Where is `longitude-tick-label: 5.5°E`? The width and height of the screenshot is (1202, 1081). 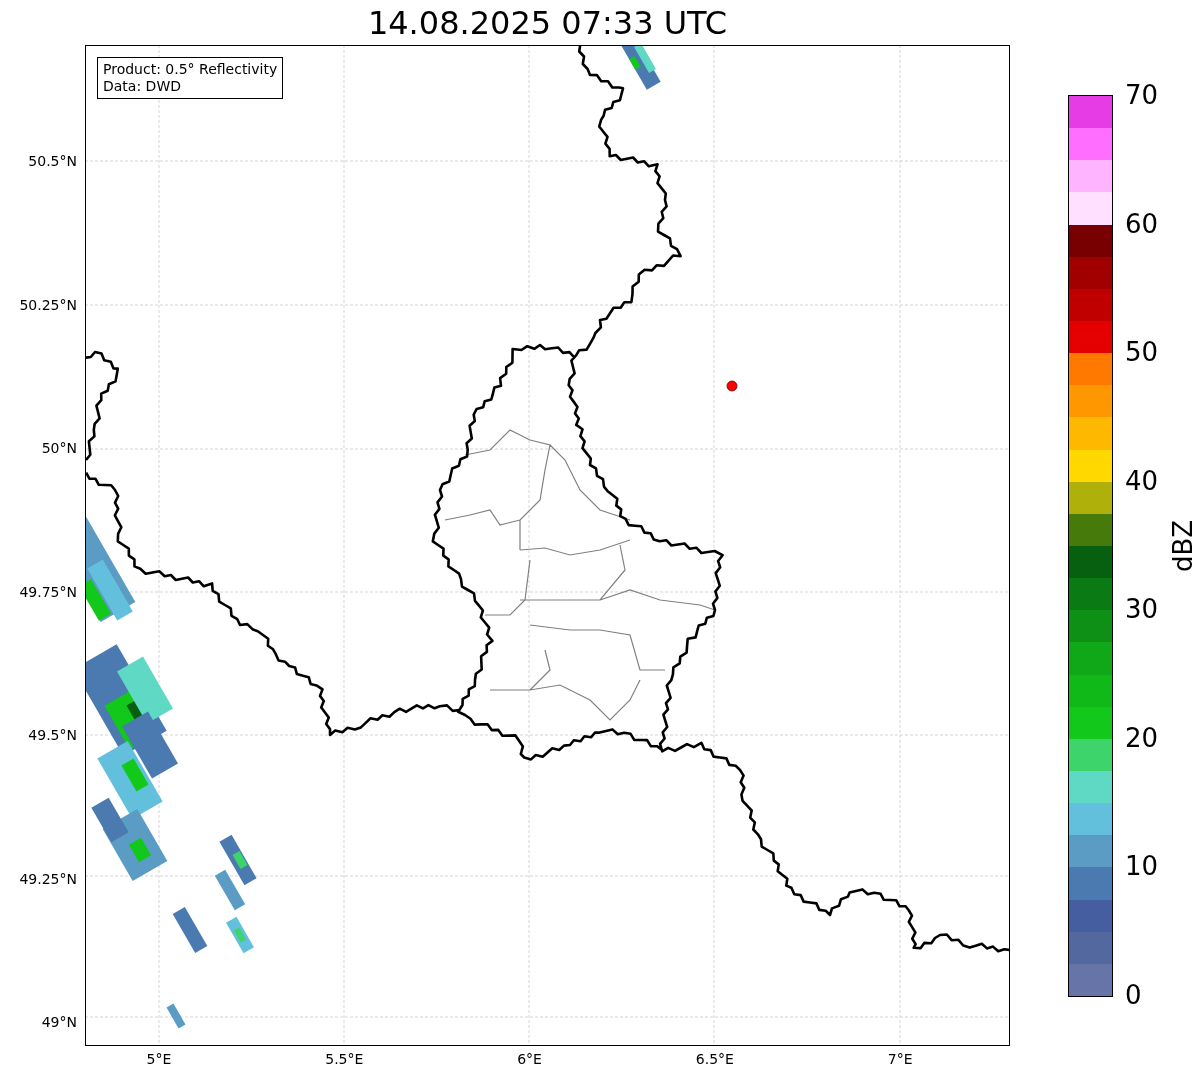 longitude-tick-label: 5.5°E is located at coordinates (344, 1059).